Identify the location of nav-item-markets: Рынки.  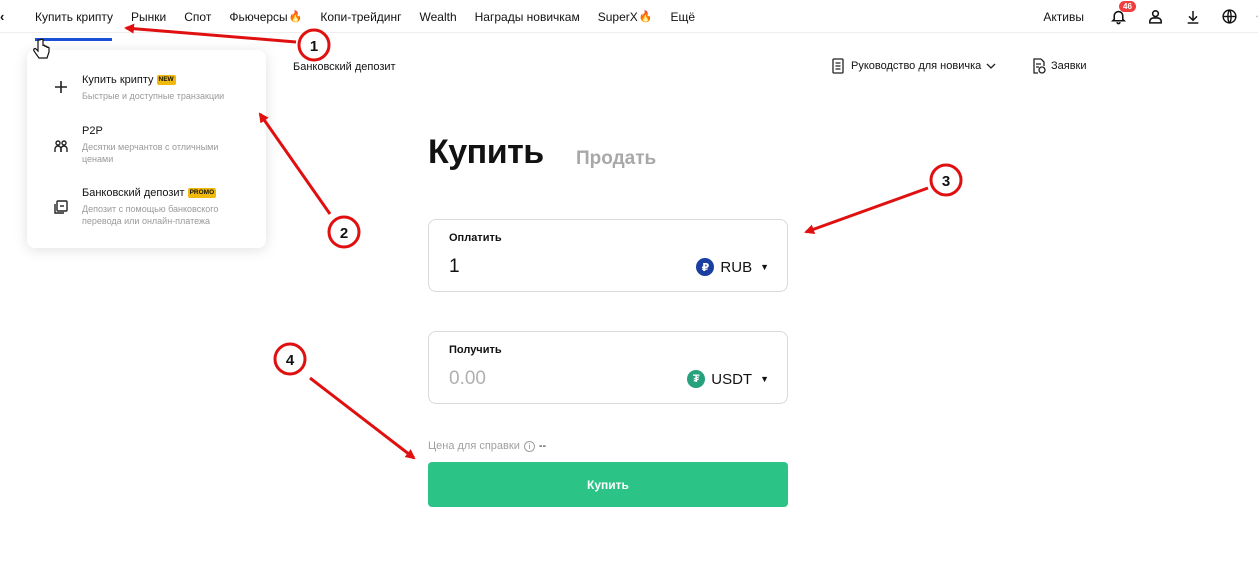
(148, 17).